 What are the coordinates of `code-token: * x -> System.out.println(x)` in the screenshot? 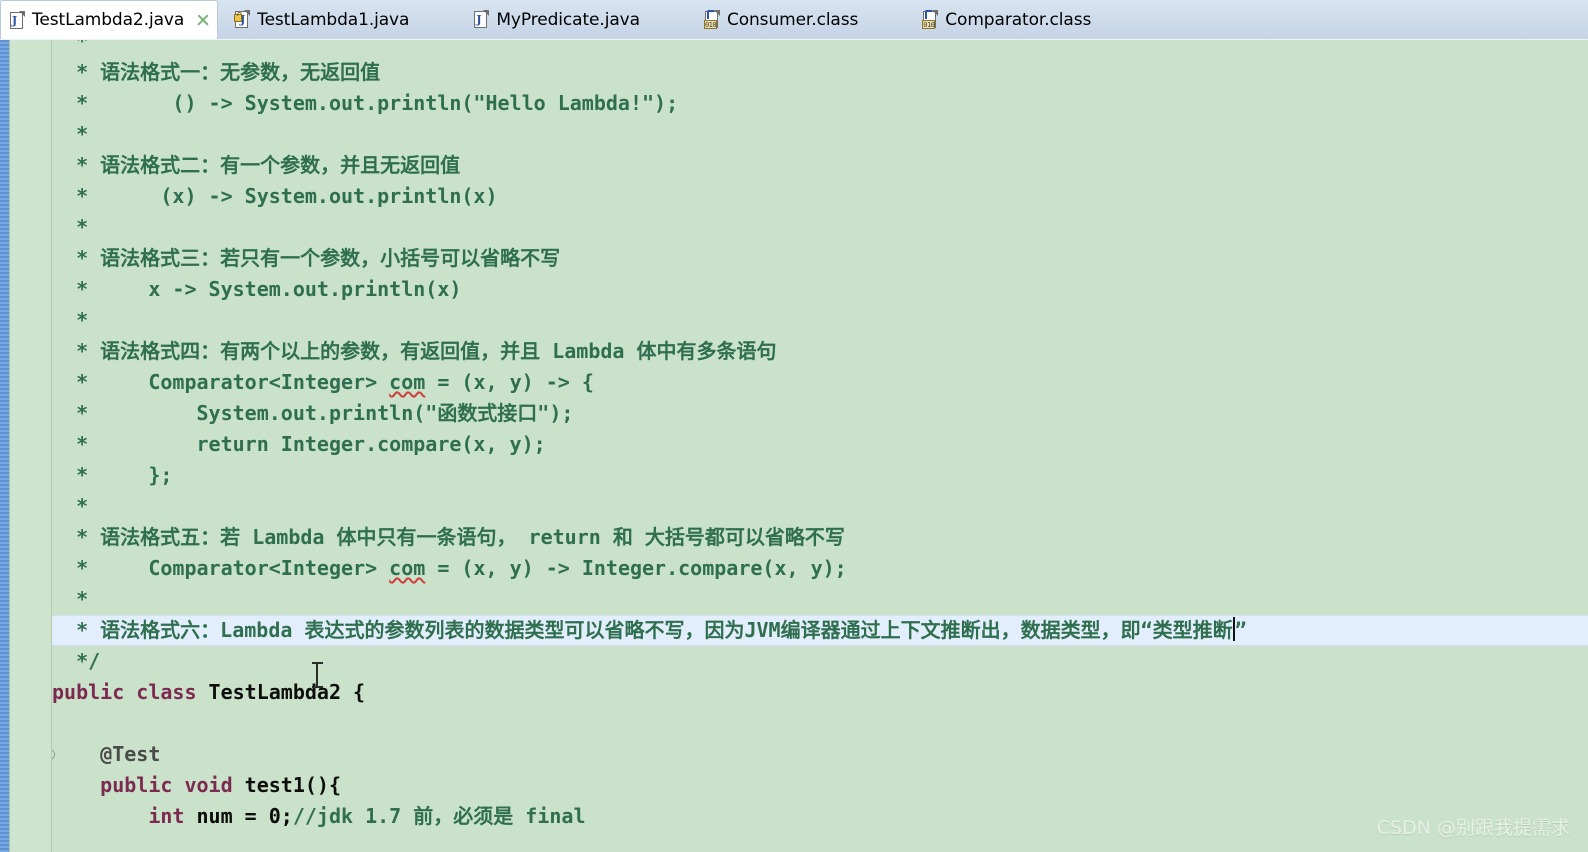 It's located at (257, 289).